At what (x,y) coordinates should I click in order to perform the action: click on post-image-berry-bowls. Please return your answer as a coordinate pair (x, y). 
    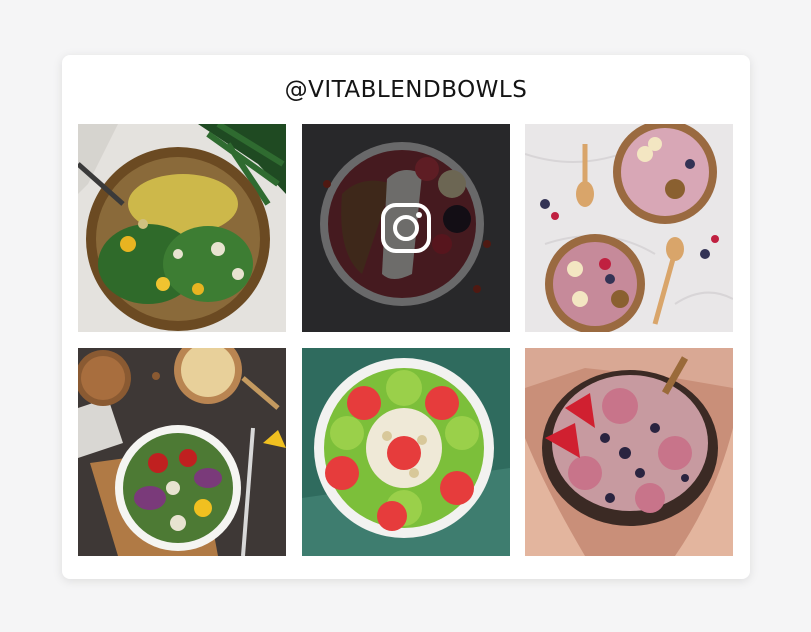
    Looking at the image, I should click on (629, 228).